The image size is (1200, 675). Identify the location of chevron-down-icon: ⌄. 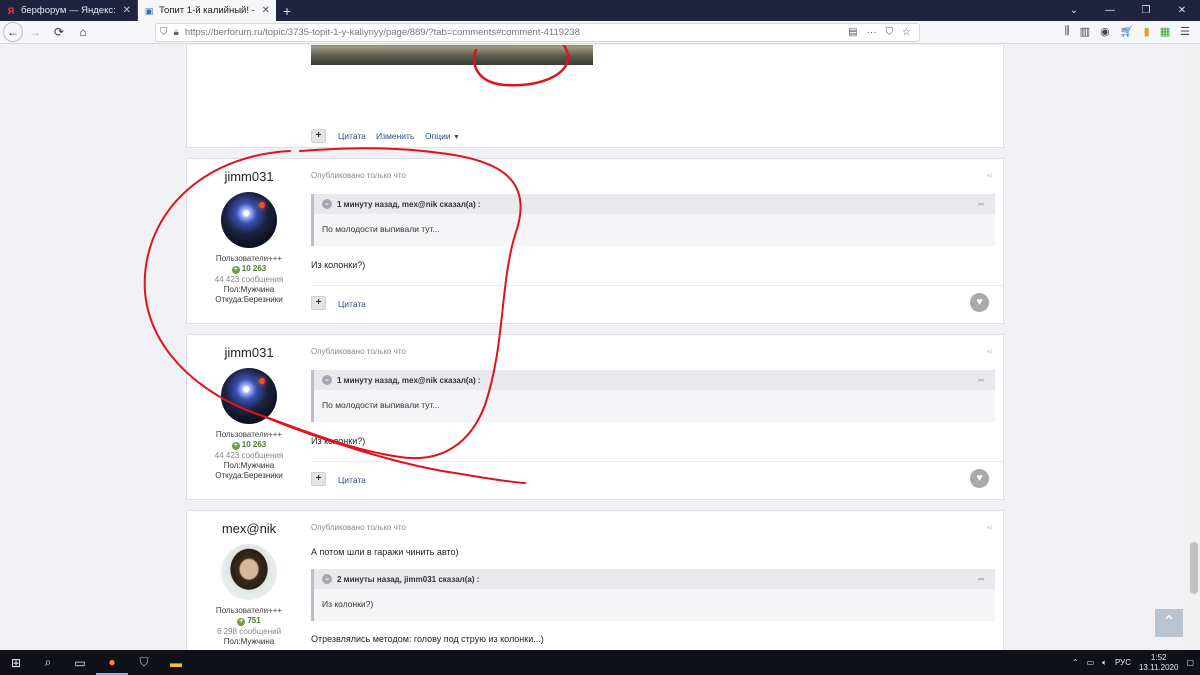
(1074, 10).